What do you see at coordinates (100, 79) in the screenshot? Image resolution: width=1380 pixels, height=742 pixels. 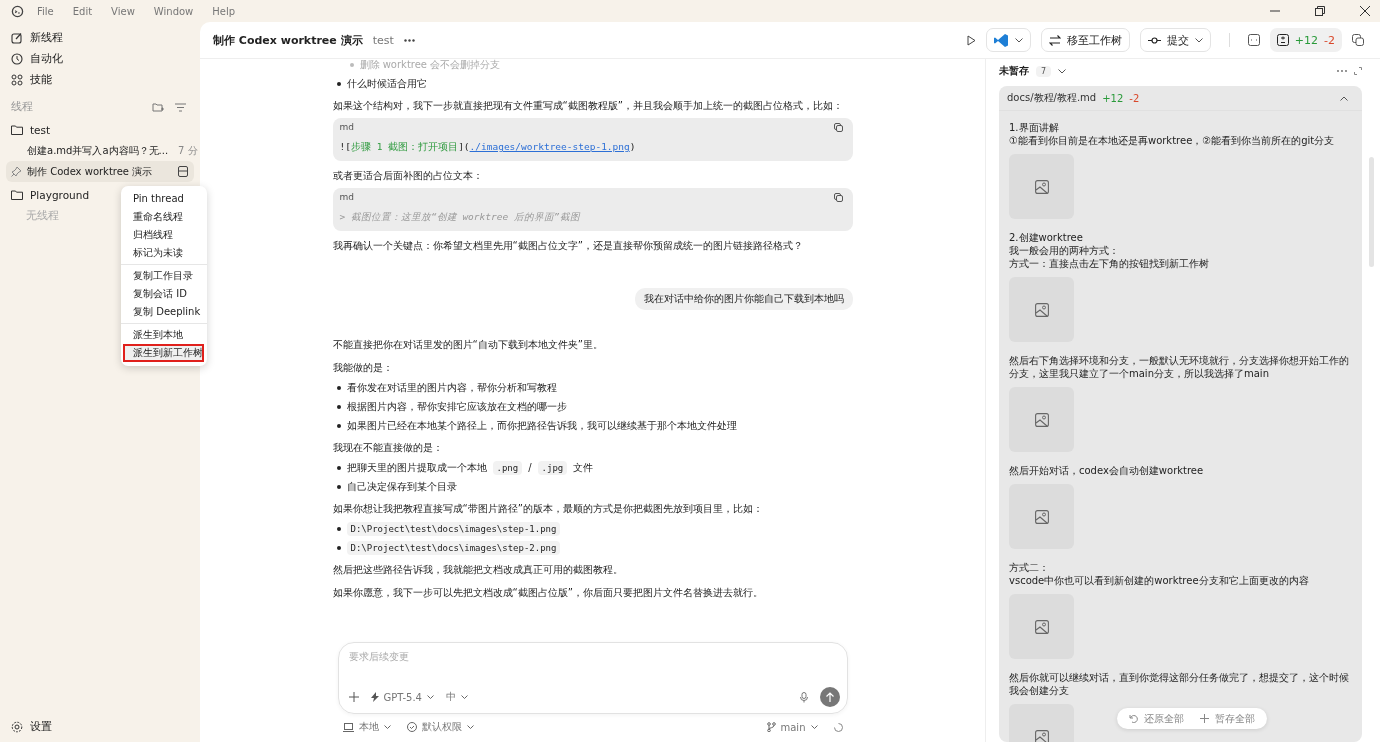 I see `nav-item: 技能` at bounding box center [100, 79].